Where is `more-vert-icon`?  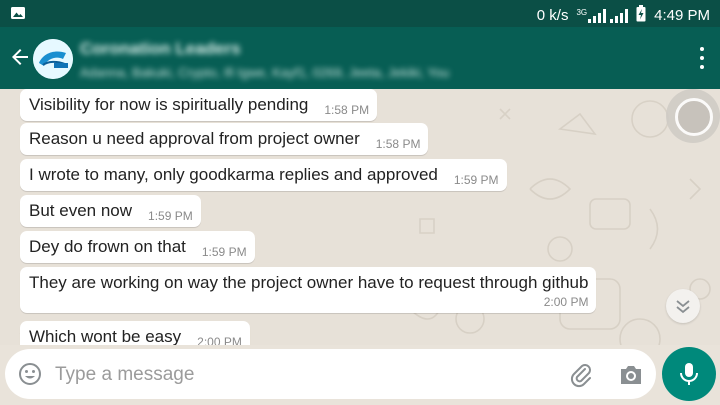 more-vert-icon is located at coordinates (702, 58).